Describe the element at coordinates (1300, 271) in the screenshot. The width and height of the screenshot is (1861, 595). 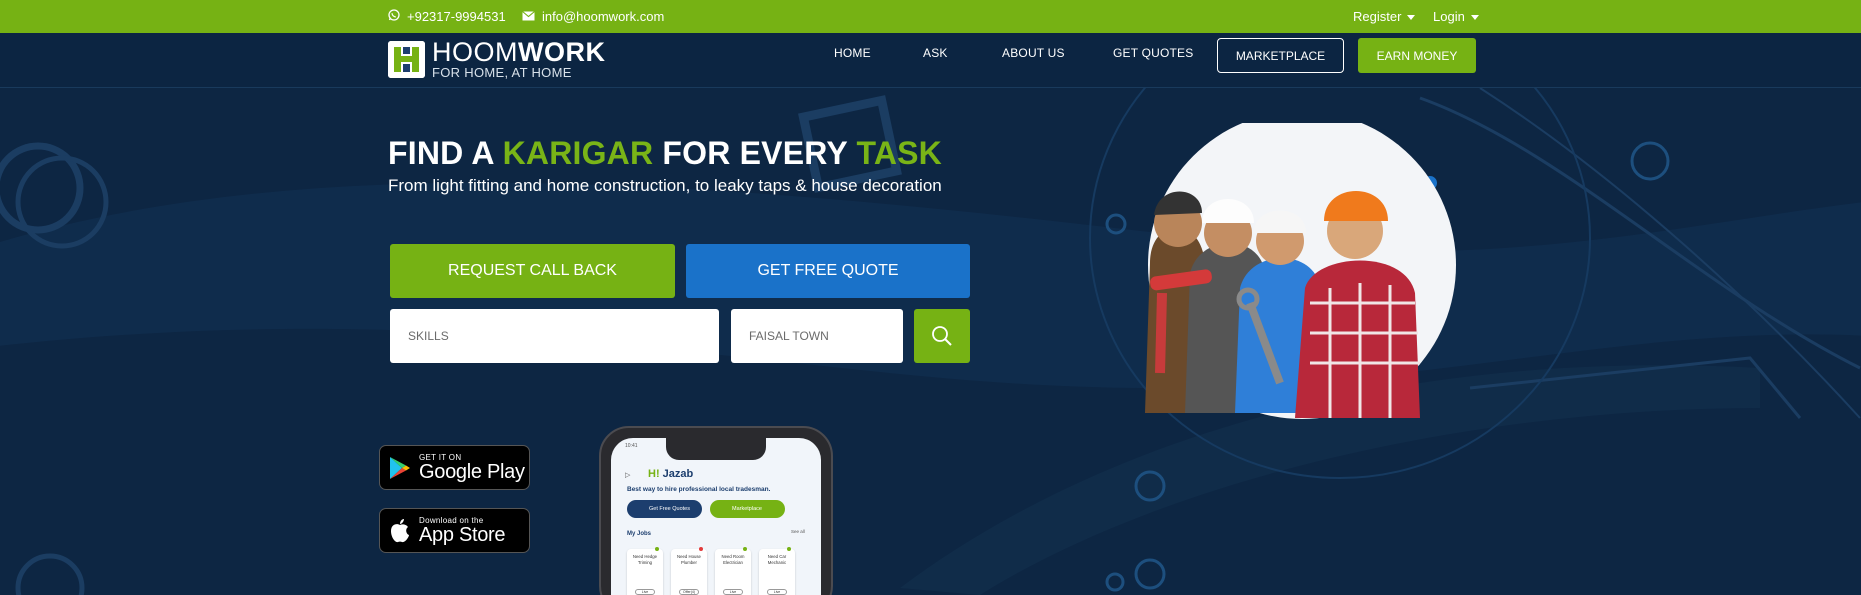
I see `workers-illustration` at that location.